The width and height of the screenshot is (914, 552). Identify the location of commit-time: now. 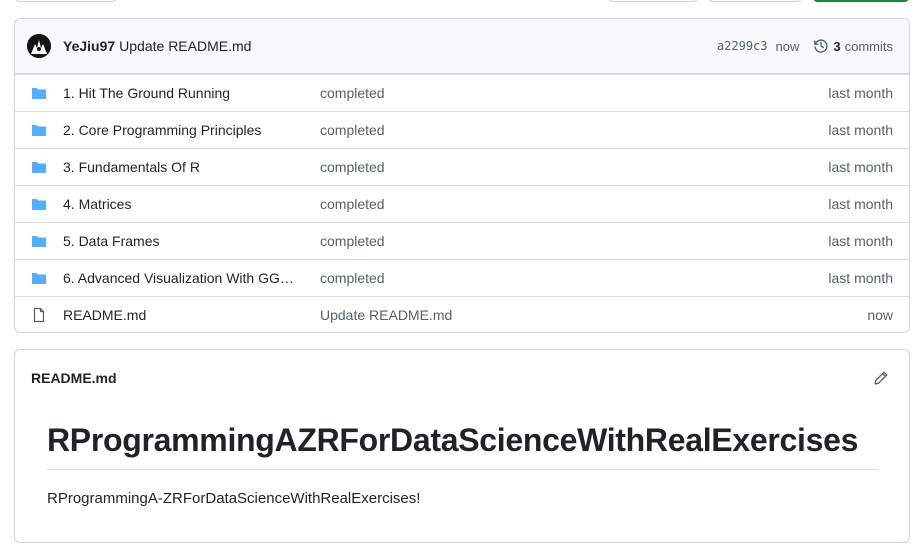
(787, 46).